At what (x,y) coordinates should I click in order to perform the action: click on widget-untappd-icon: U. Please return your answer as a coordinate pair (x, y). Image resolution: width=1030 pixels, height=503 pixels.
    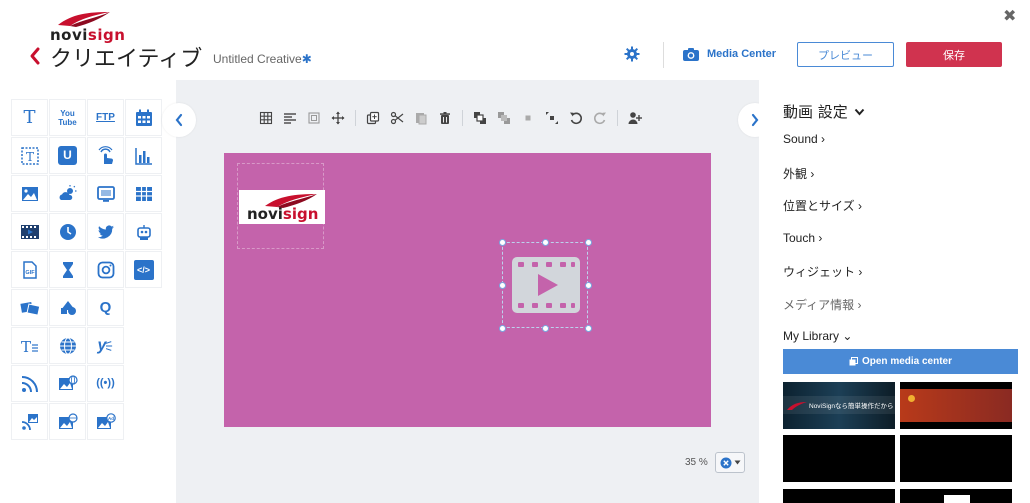
    Looking at the image, I should click on (67, 155).